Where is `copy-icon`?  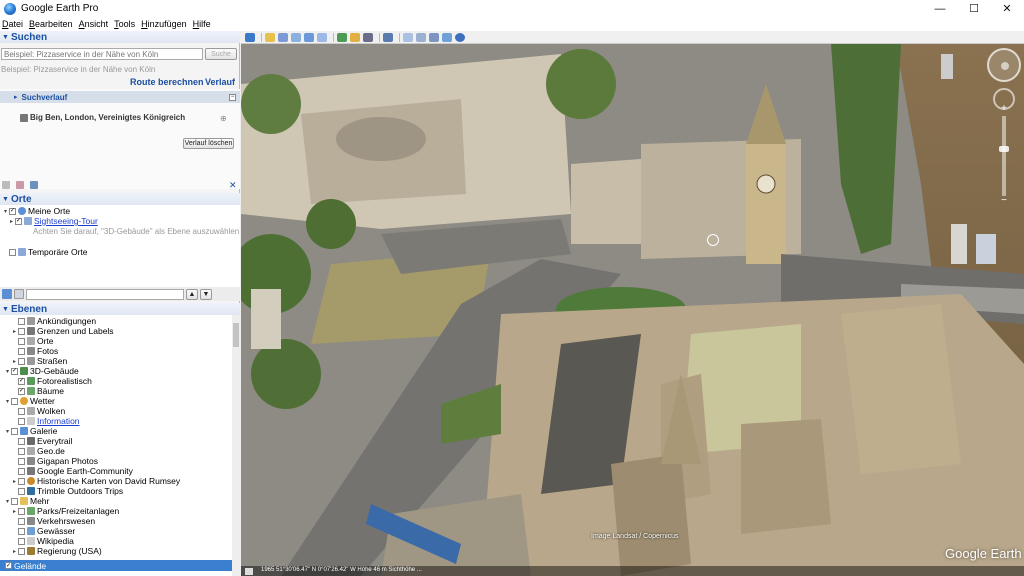 copy-icon is located at coordinates (20, 185).